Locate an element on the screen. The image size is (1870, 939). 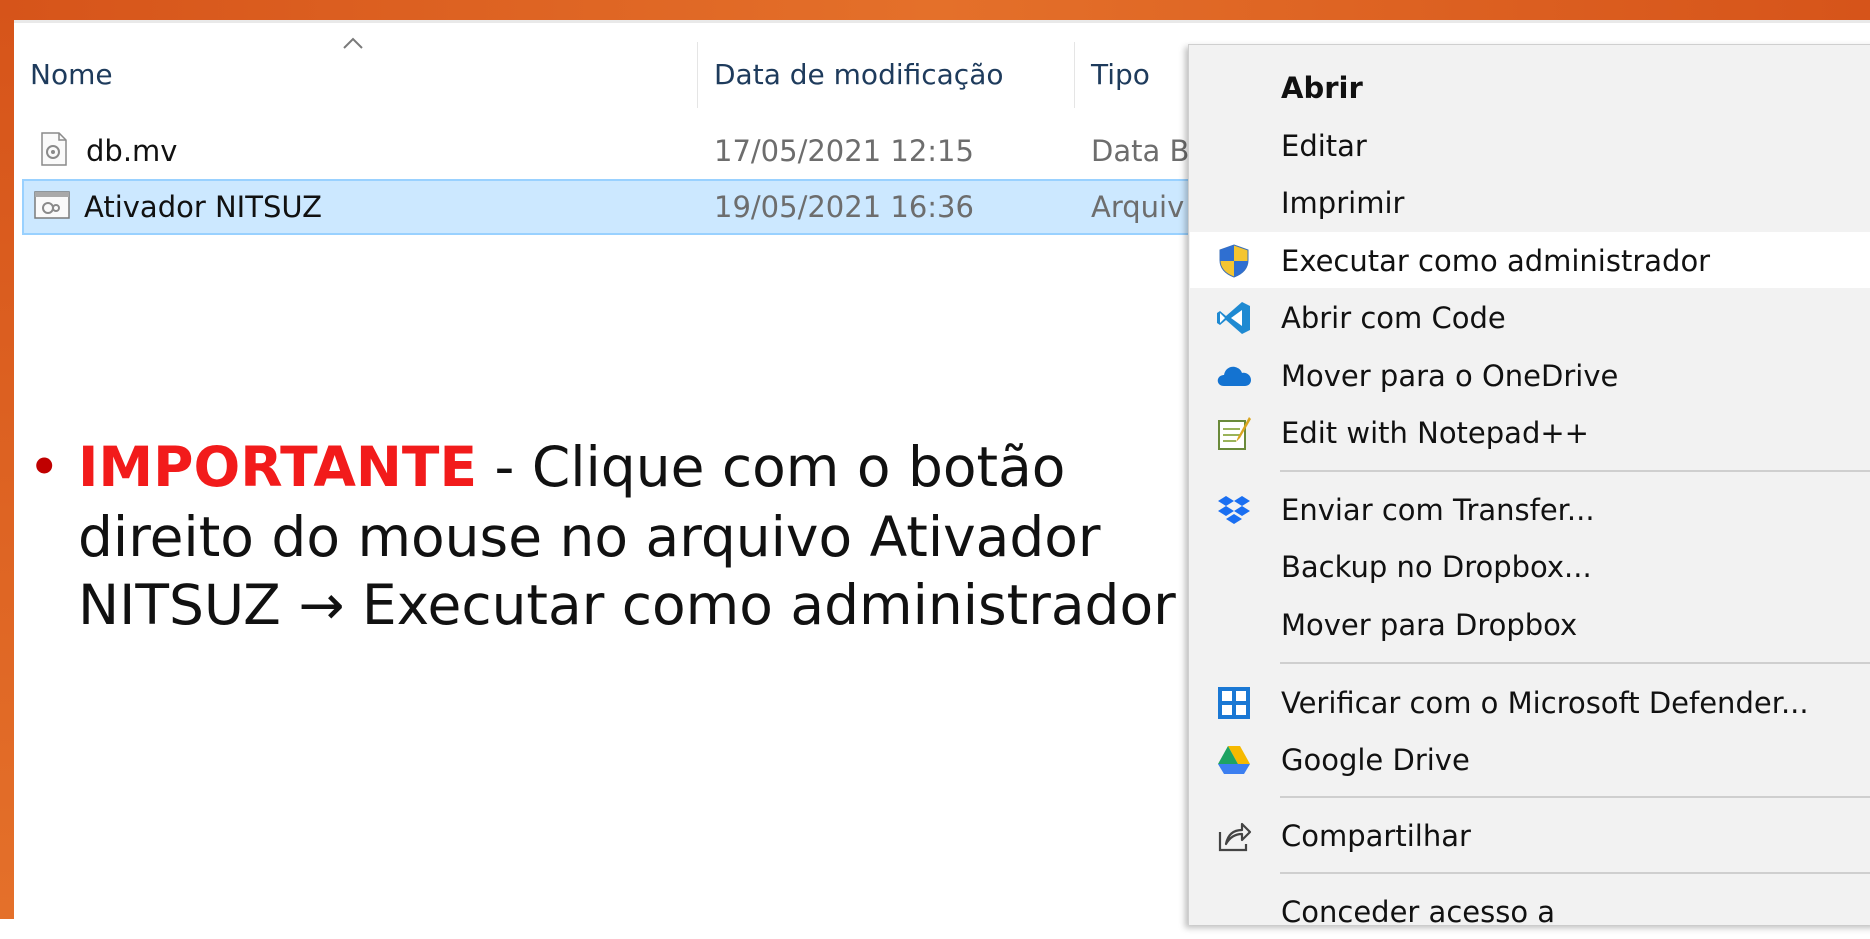
menu-item-label: Editar is located at coordinates (1324, 146).